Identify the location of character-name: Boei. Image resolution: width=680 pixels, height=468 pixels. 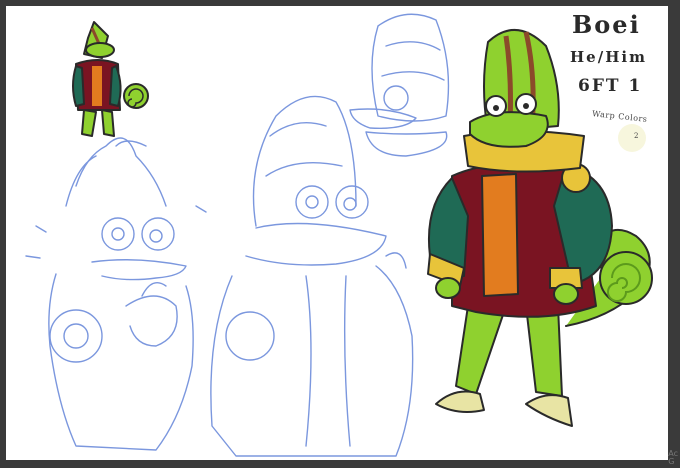
(606, 24).